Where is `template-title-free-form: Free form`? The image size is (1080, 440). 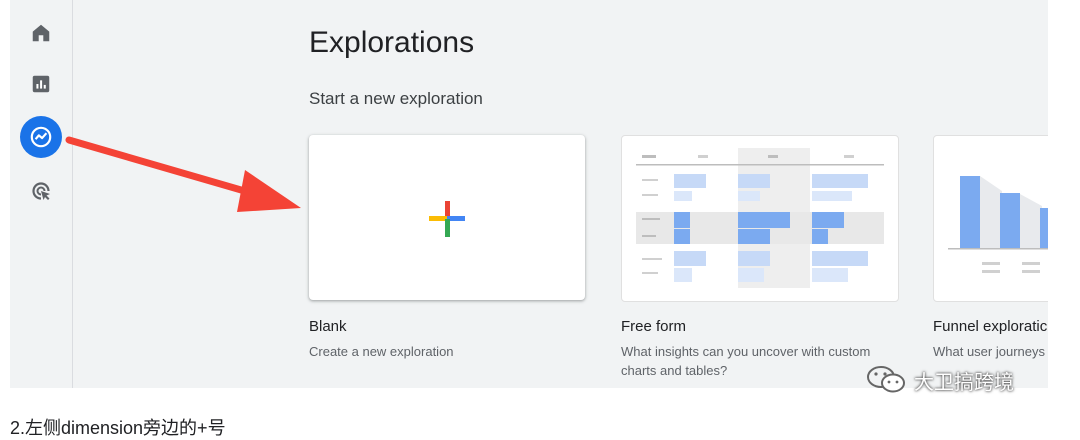
template-title-free-form: Free form is located at coordinates (654, 326).